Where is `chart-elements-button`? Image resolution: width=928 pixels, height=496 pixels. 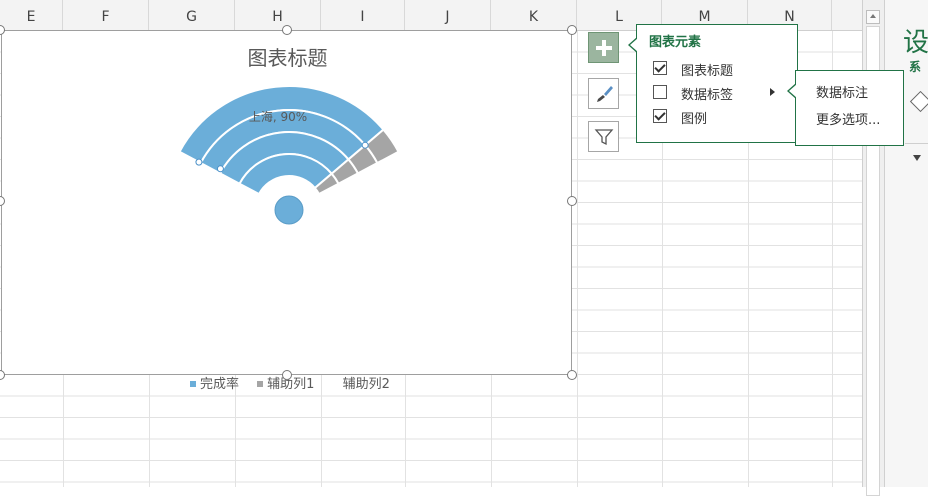
chart-elements-button is located at coordinates (603, 47).